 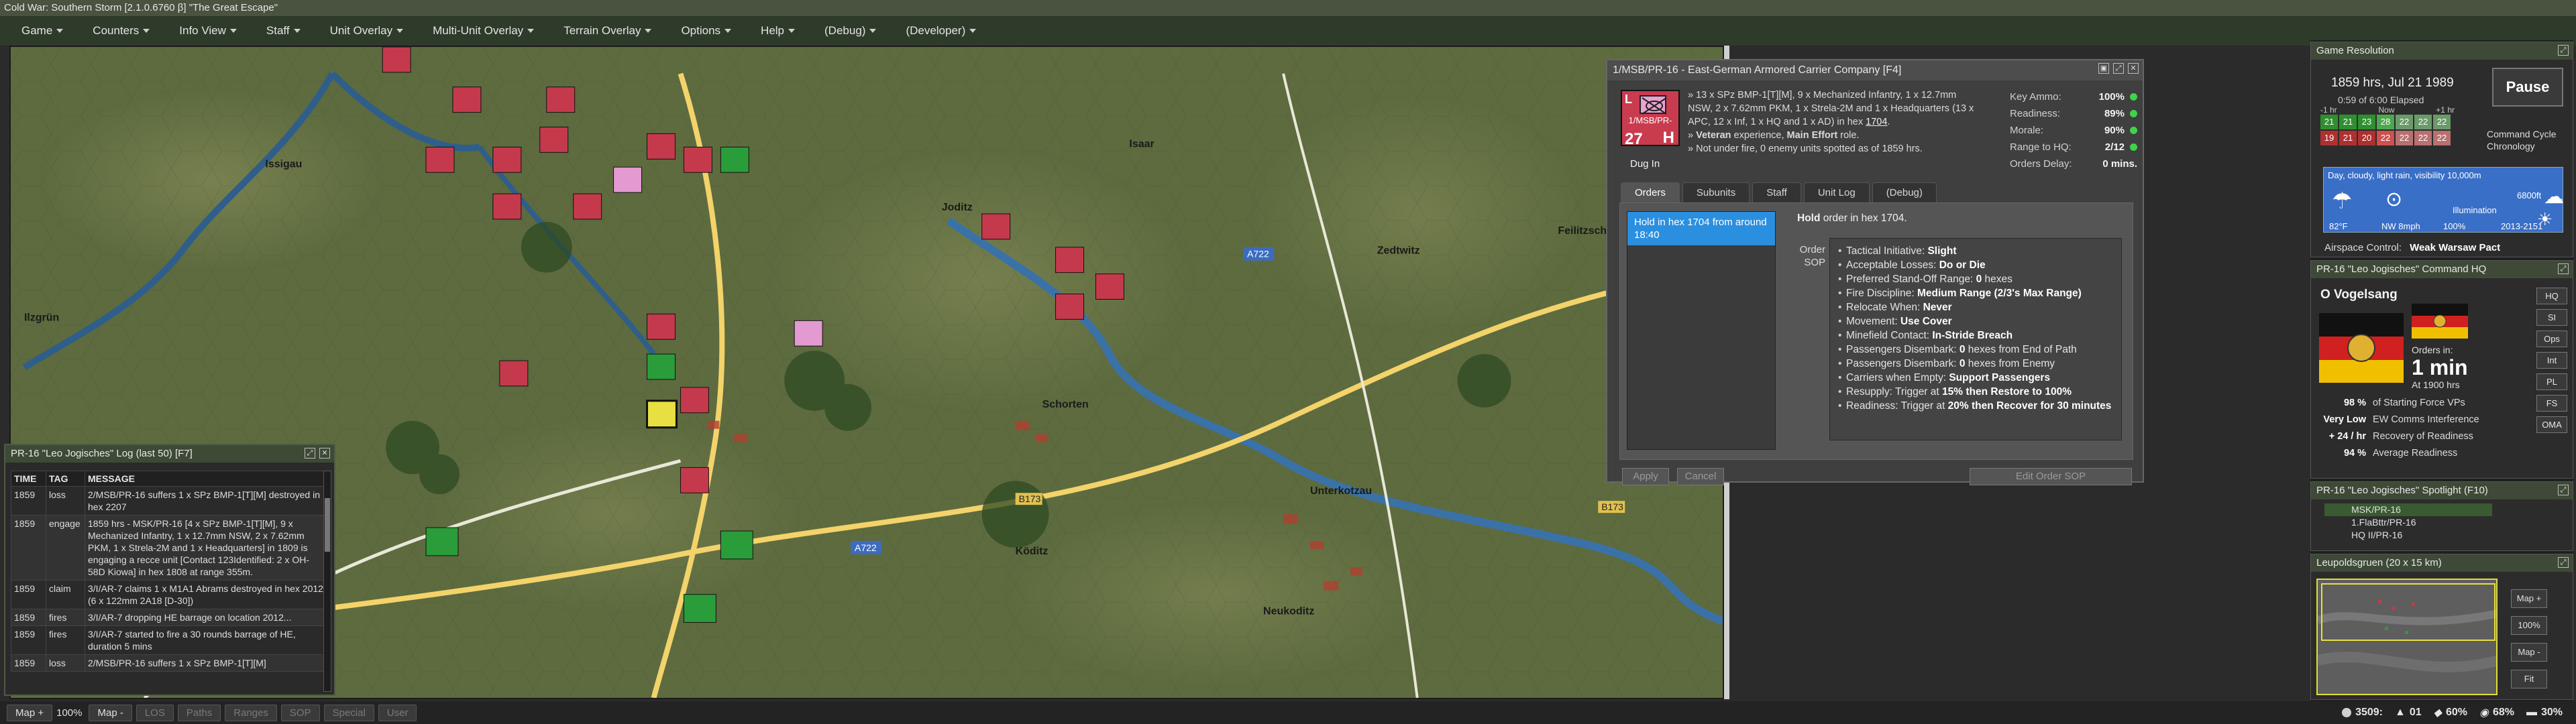 What do you see at coordinates (845, 30) in the screenshot?
I see `menu-label: (Debug)` at bounding box center [845, 30].